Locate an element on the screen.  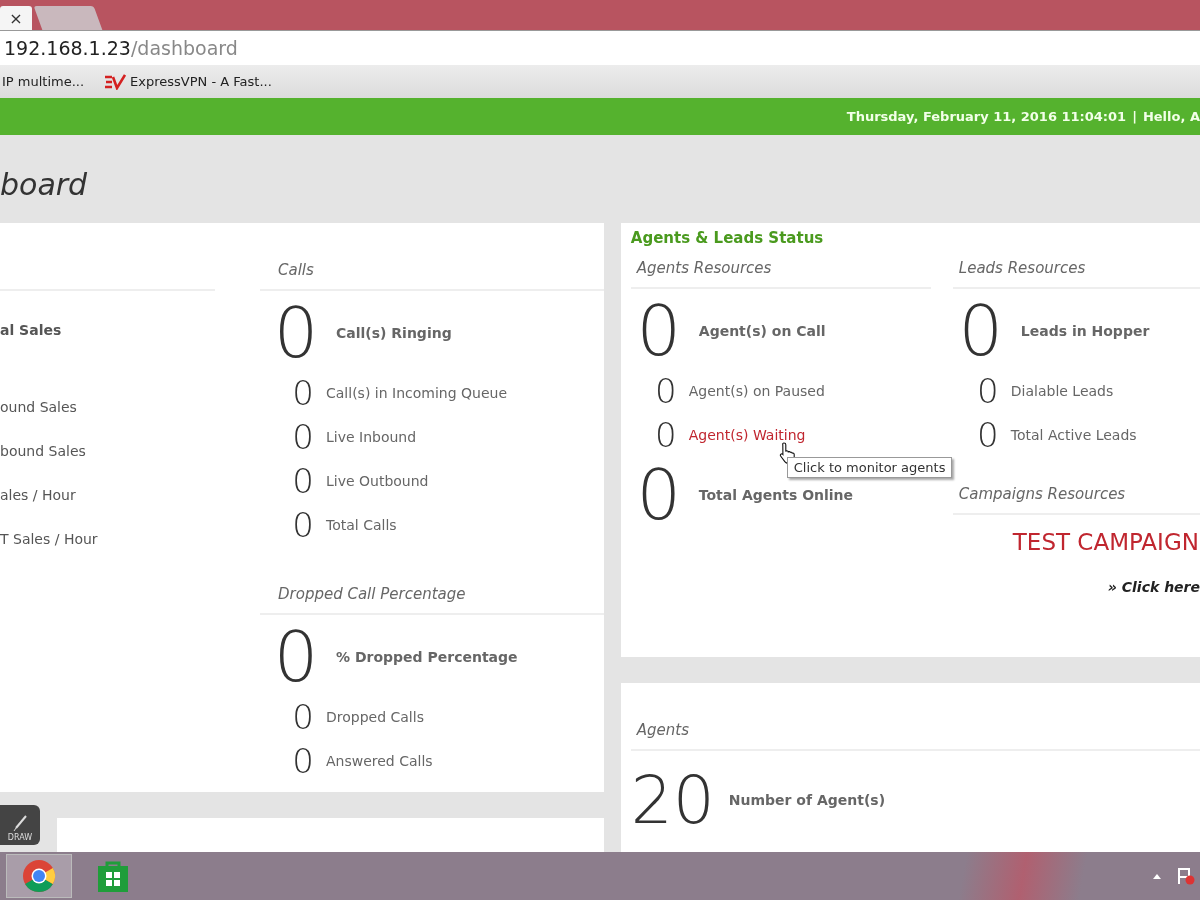
metric-label: Agent(s) on Paused is located at coordinates (756, 391).